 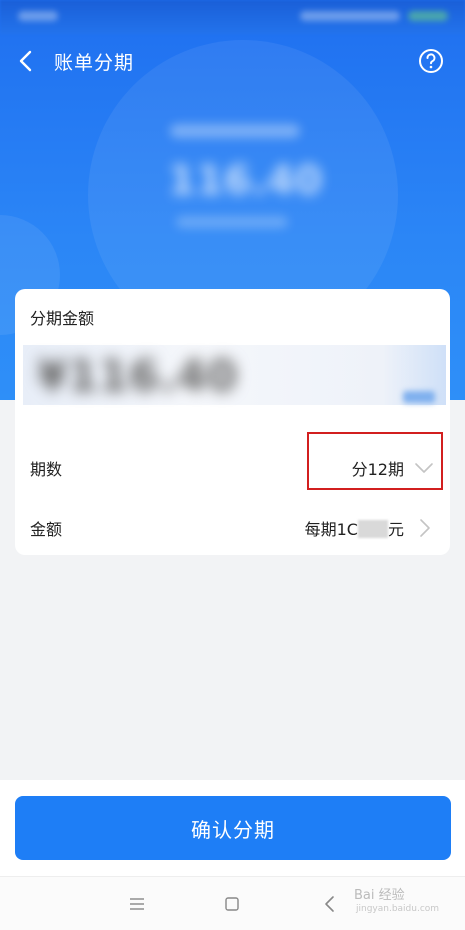 What do you see at coordinates (424, 468) in the screenshot?
I see `chevron-down-icon` at bounding box center [424, 468].